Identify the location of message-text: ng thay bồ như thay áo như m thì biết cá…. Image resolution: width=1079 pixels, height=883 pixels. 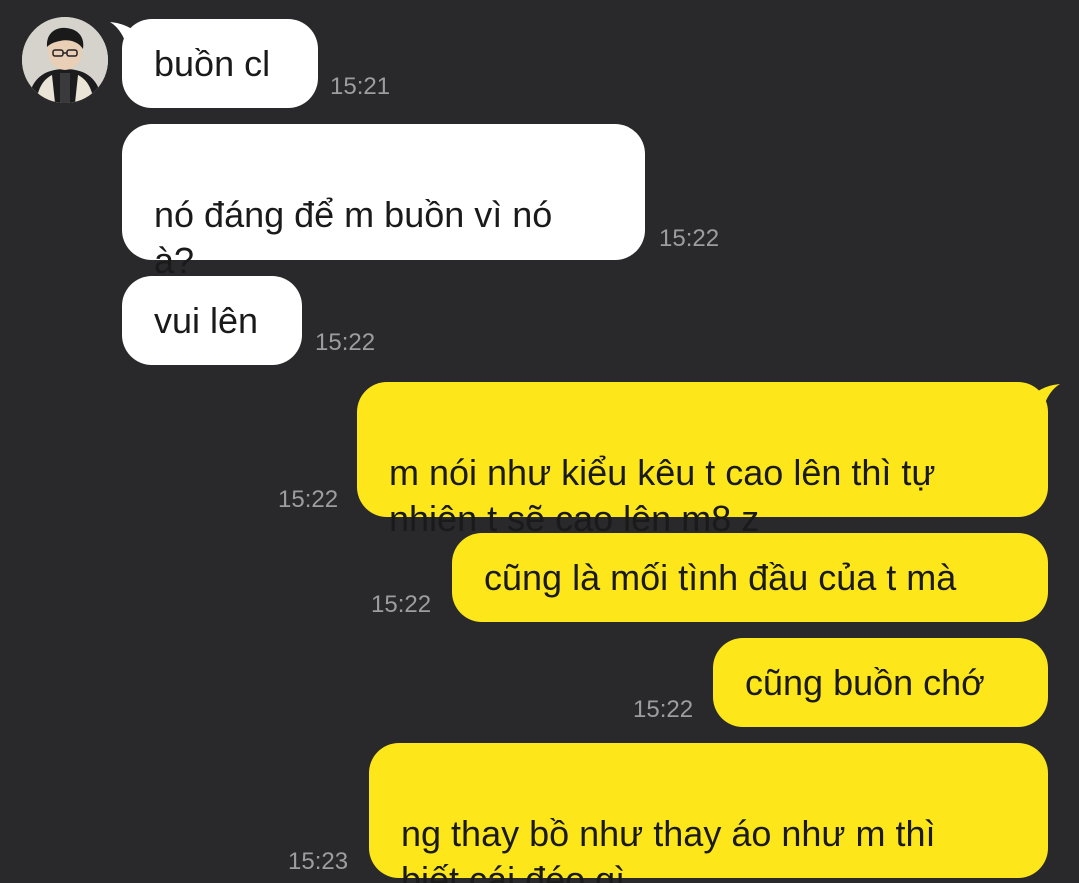
(668, 848).